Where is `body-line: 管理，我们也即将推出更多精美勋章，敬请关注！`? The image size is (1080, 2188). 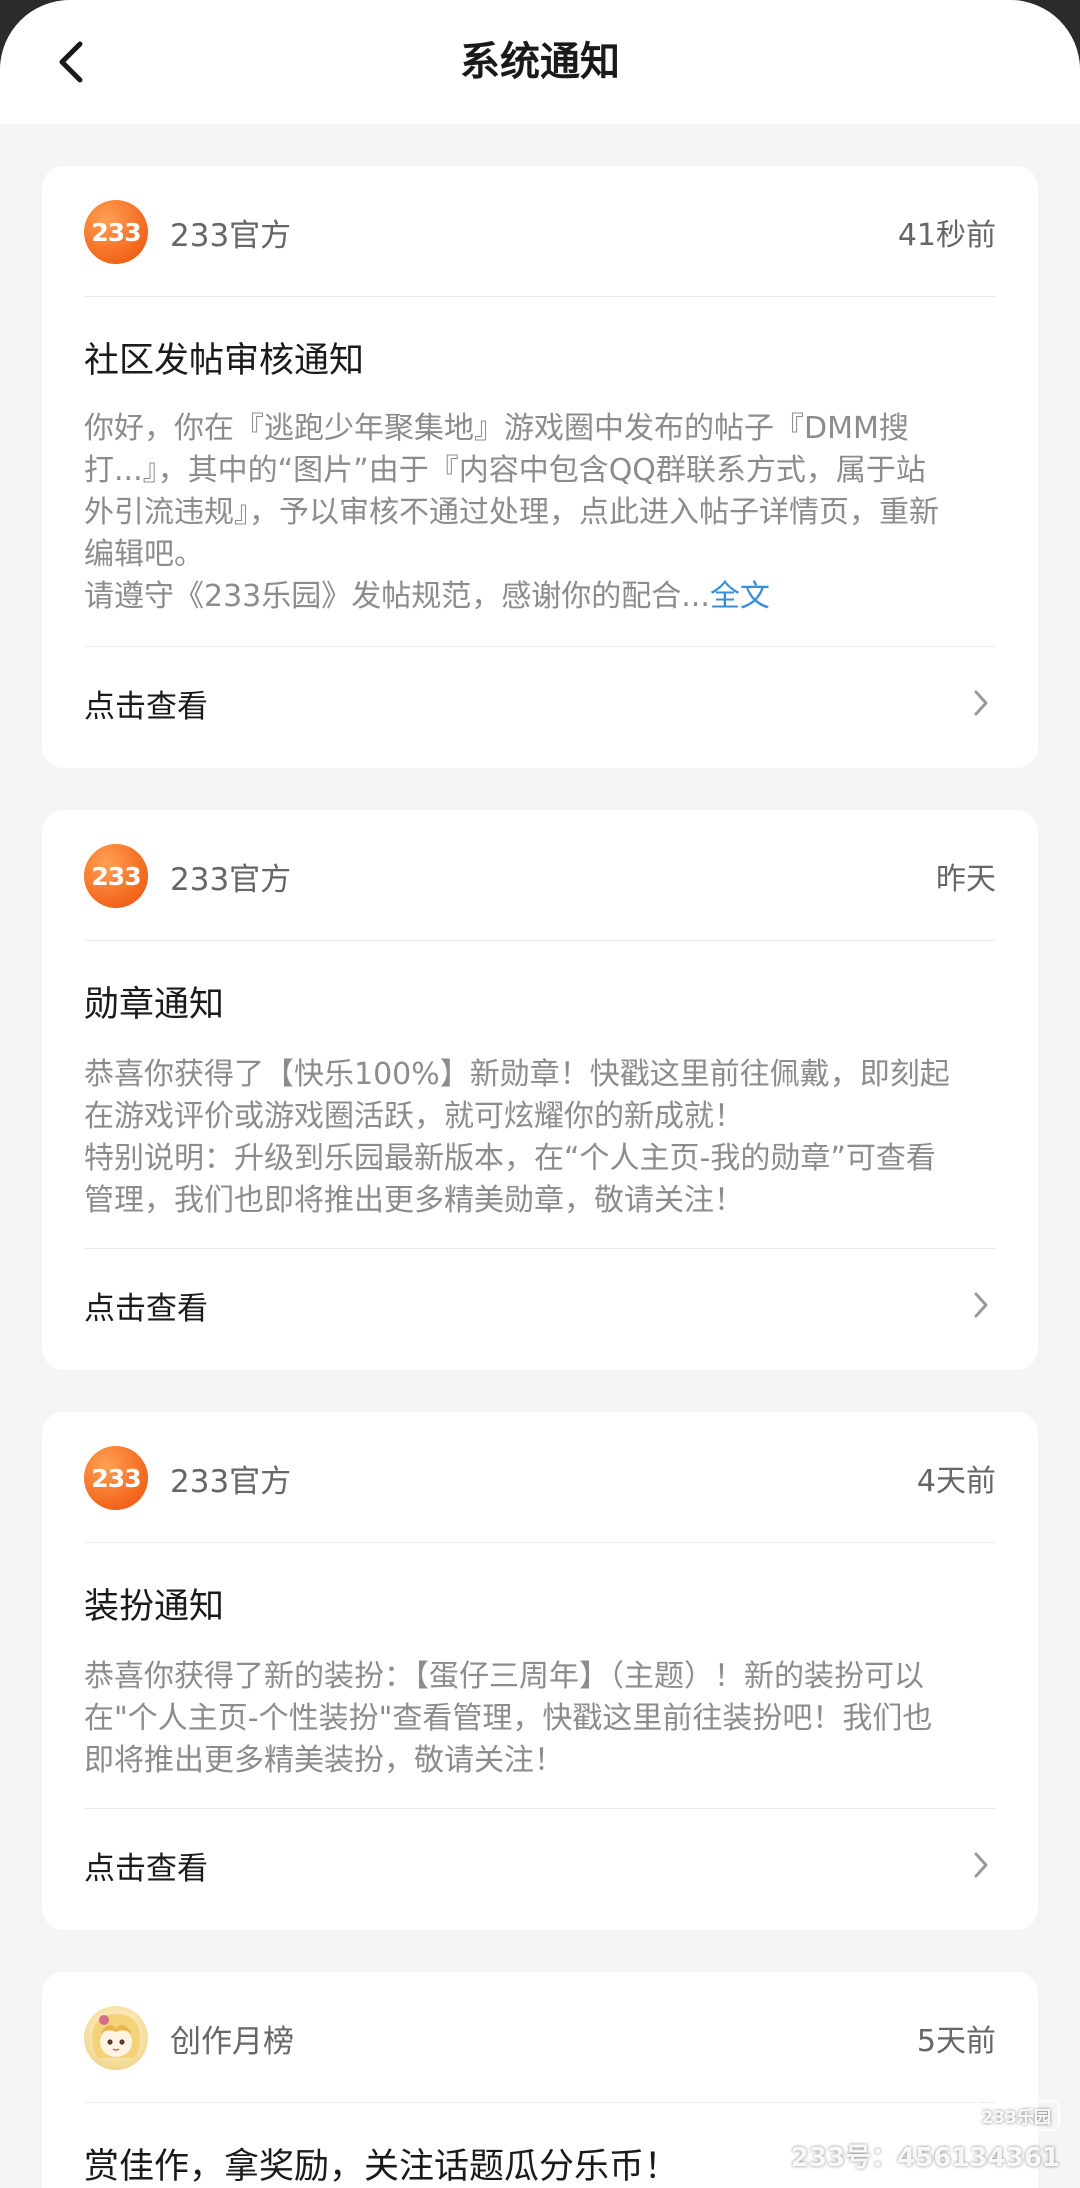 body-line: 管理，我们也即将推出更多精美勋章，敬请关注！ is located at coordinates (414, 1200).